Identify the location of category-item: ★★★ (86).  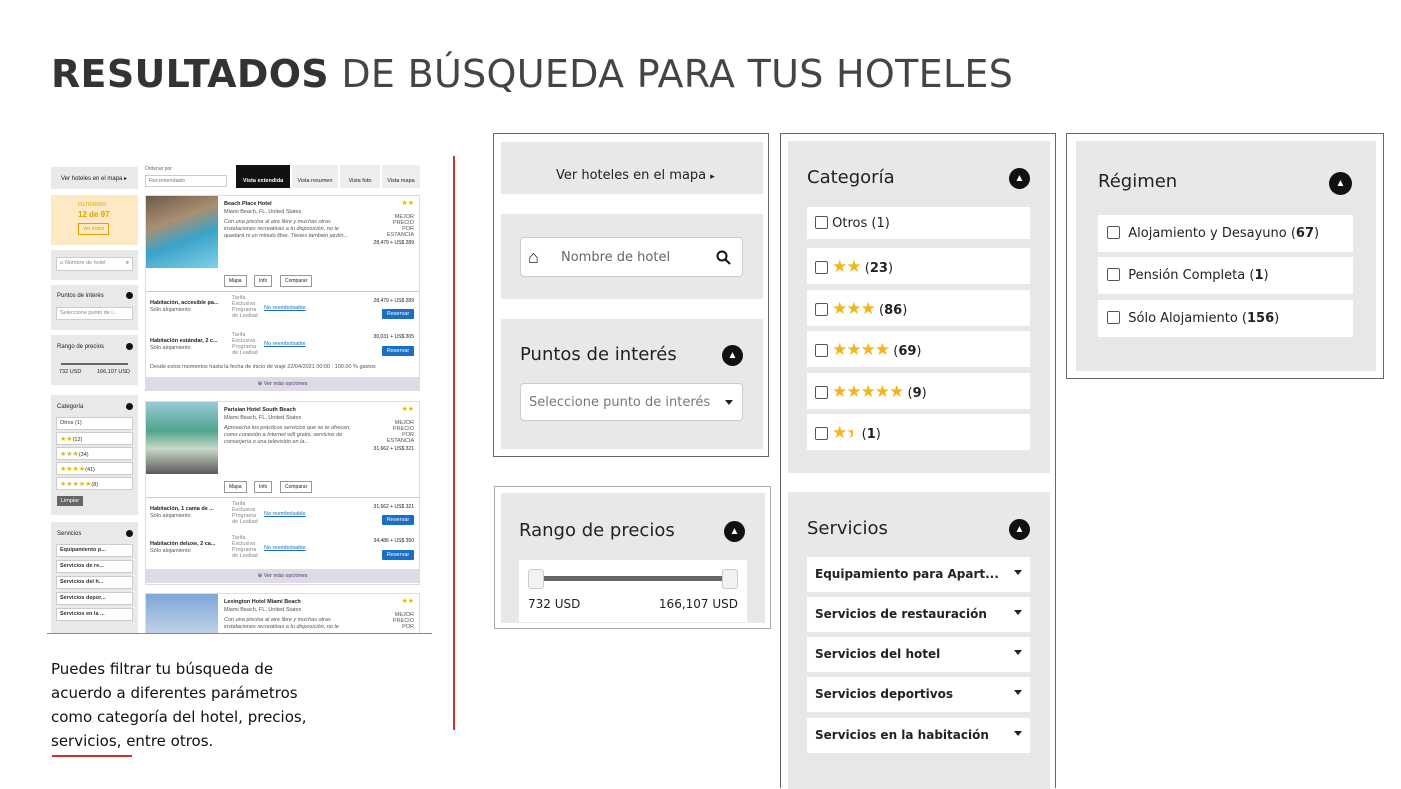
(918, 308).